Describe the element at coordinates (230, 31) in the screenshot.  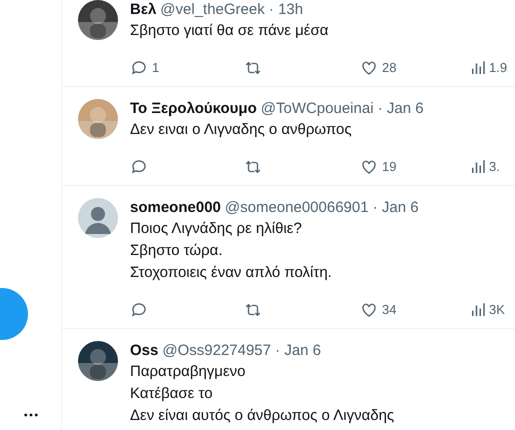
I see `tweet-text-line: Σβηστο γιατί θα σε πάνε μέσα` at that location.